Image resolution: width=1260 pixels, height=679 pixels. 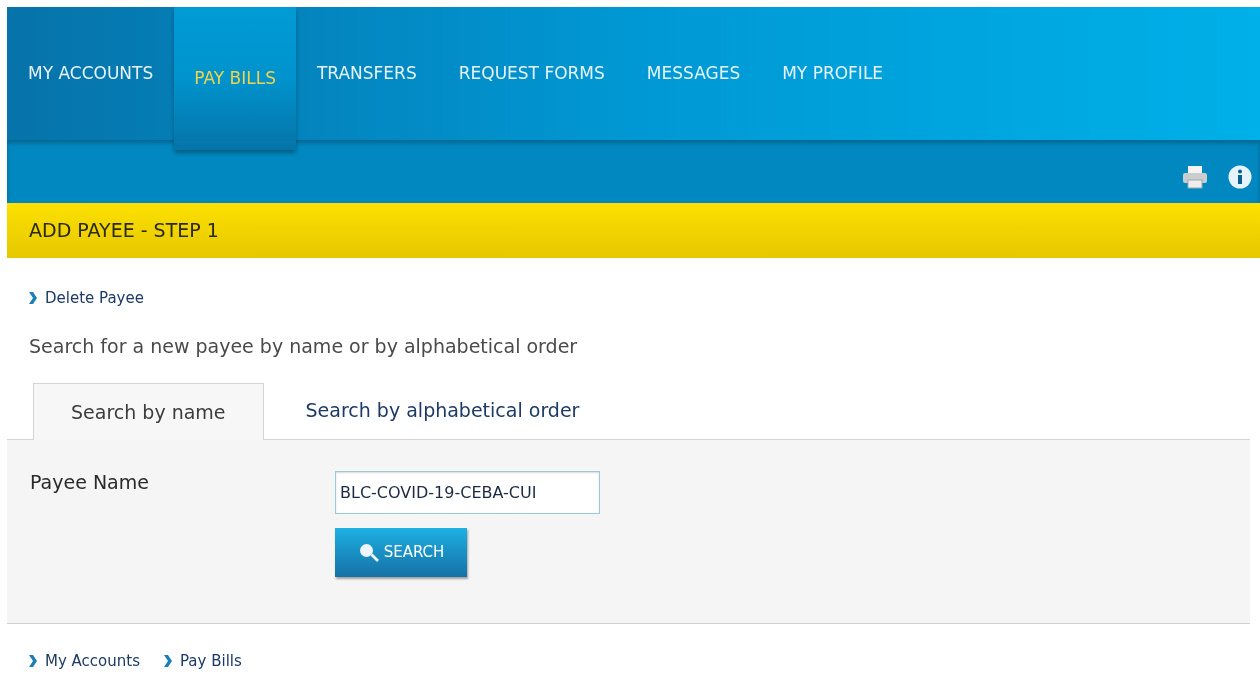 What do you see at coordinates (693, 73) in the screenshot?
I see `nav-tab: MESSAGES` at bounding box center [693, 73].